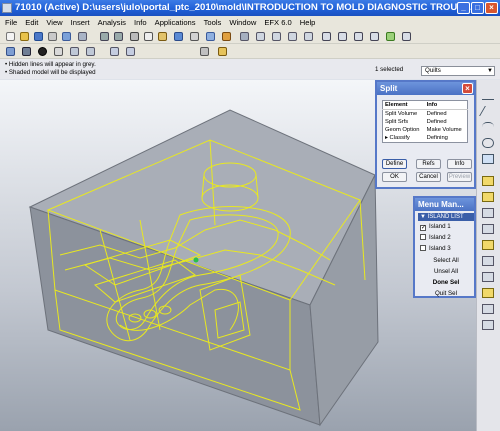 The height and width of the screenshot is (431, 500). What do you see at coordinates (82, 36) in the screenshot?
I see `regen-icon` at bounding box center [82, 36].